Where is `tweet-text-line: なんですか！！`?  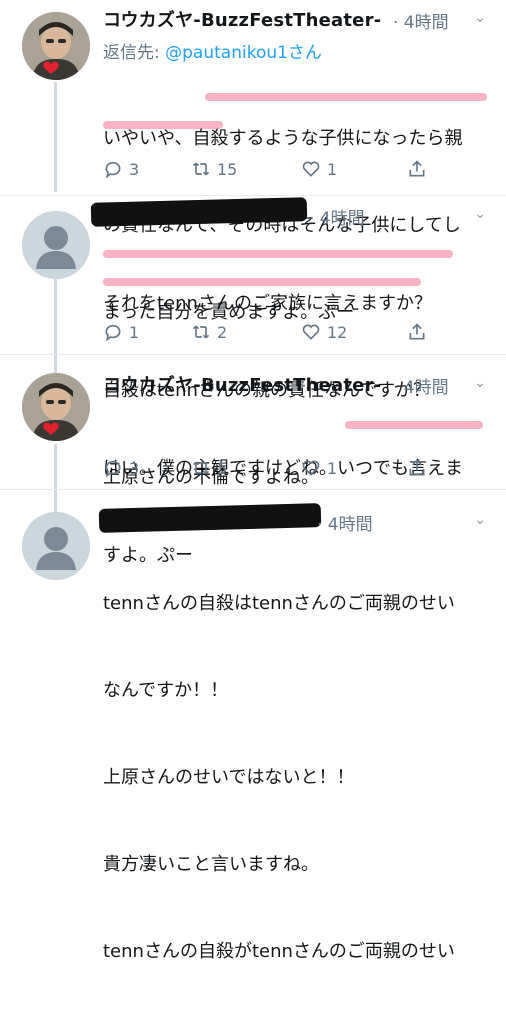 tweet-text-line: なんですか！！ is located at coordinates (166, 690).